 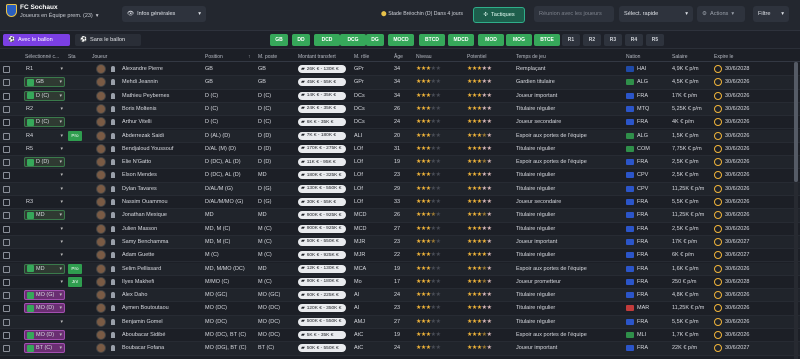 What do you see at coordinates (723, 57) in the screenshot?
I see `col-expires: Expire le` at bounding box center [723, 57].